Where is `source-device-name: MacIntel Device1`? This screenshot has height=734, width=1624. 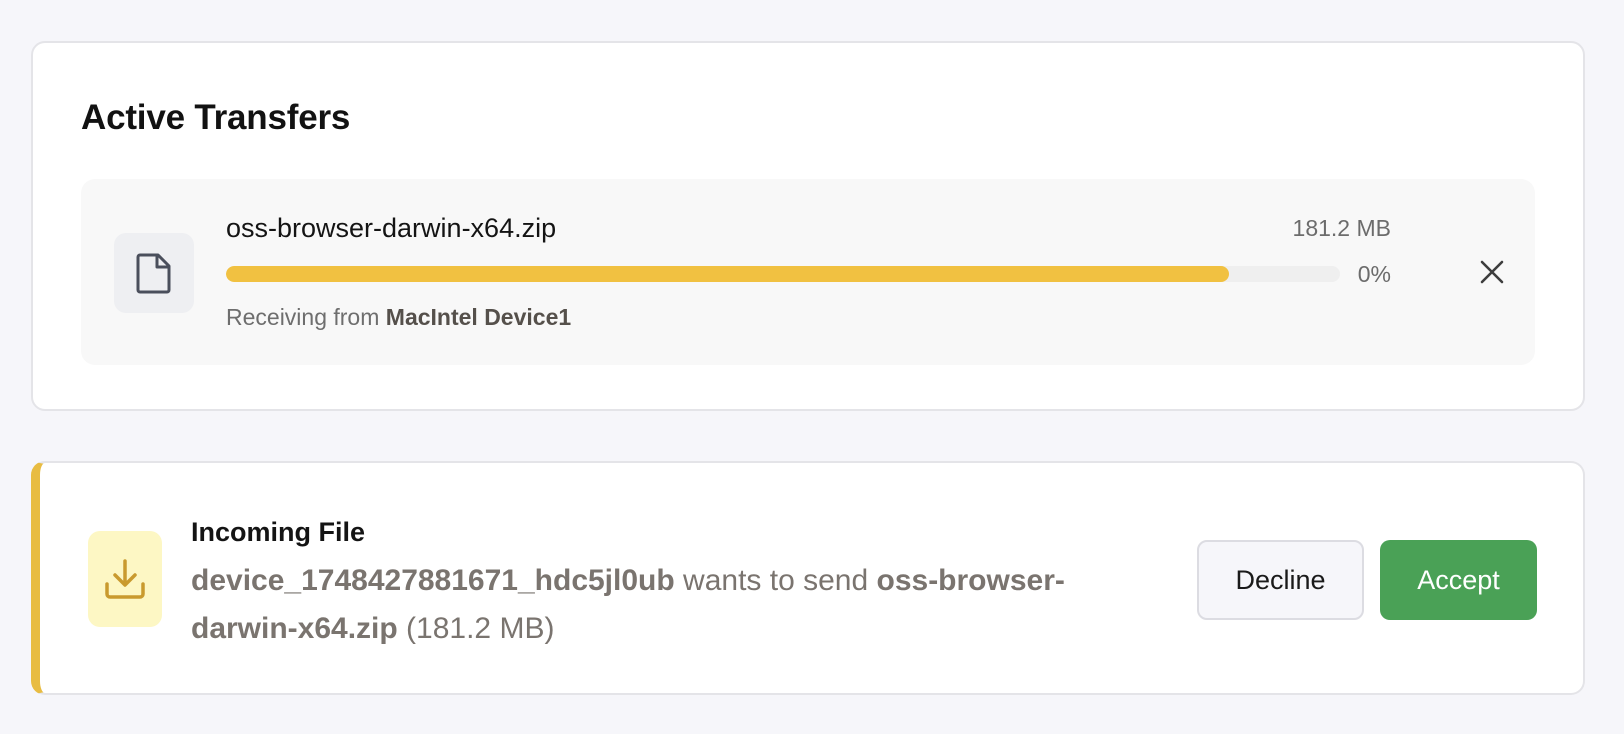 source-device-name: MacIntel Device1 is located at coordinates (478, 317).